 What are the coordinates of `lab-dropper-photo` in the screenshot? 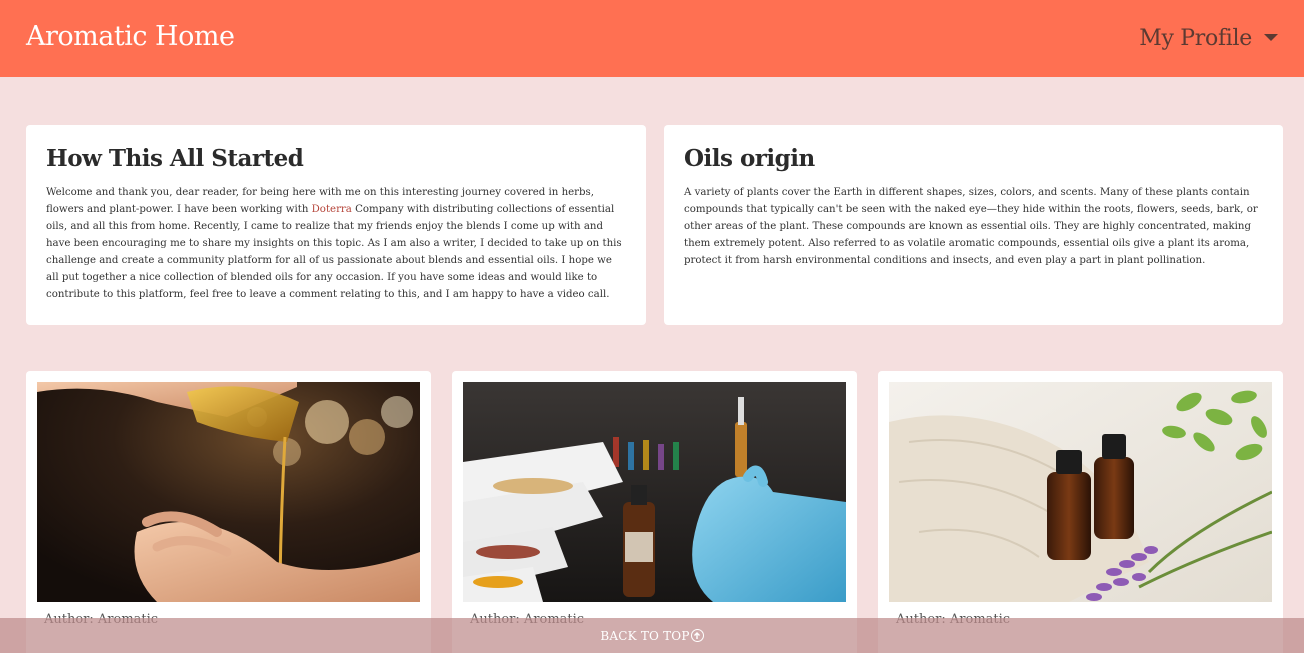 It's located at (654, 492).